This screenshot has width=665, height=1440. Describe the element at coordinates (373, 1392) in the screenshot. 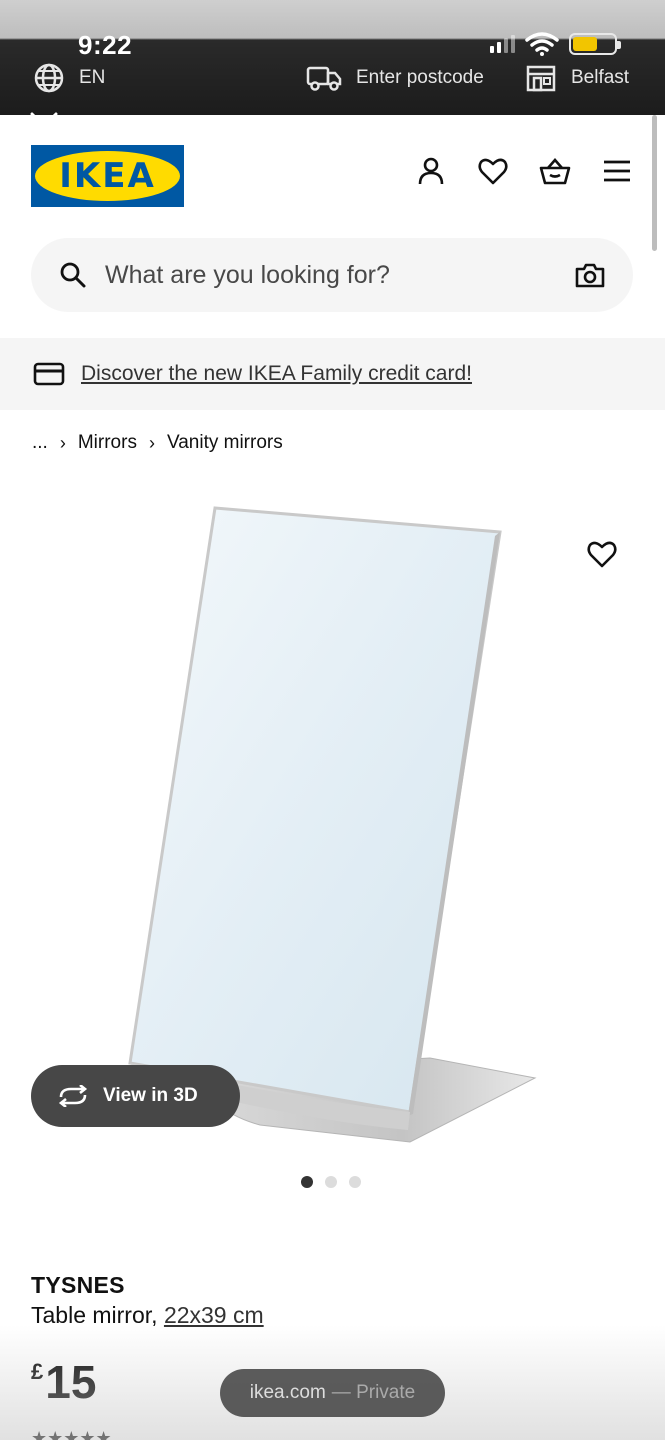

I see `browser-private-label: — Private` at that location.